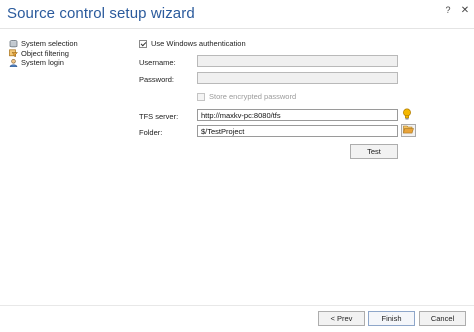 This screenshot has height=332, width=474. What do you see at coordinates (157, 79) in the screenshot?
I see `password-label: Password:` at bounding box center [157, 79].